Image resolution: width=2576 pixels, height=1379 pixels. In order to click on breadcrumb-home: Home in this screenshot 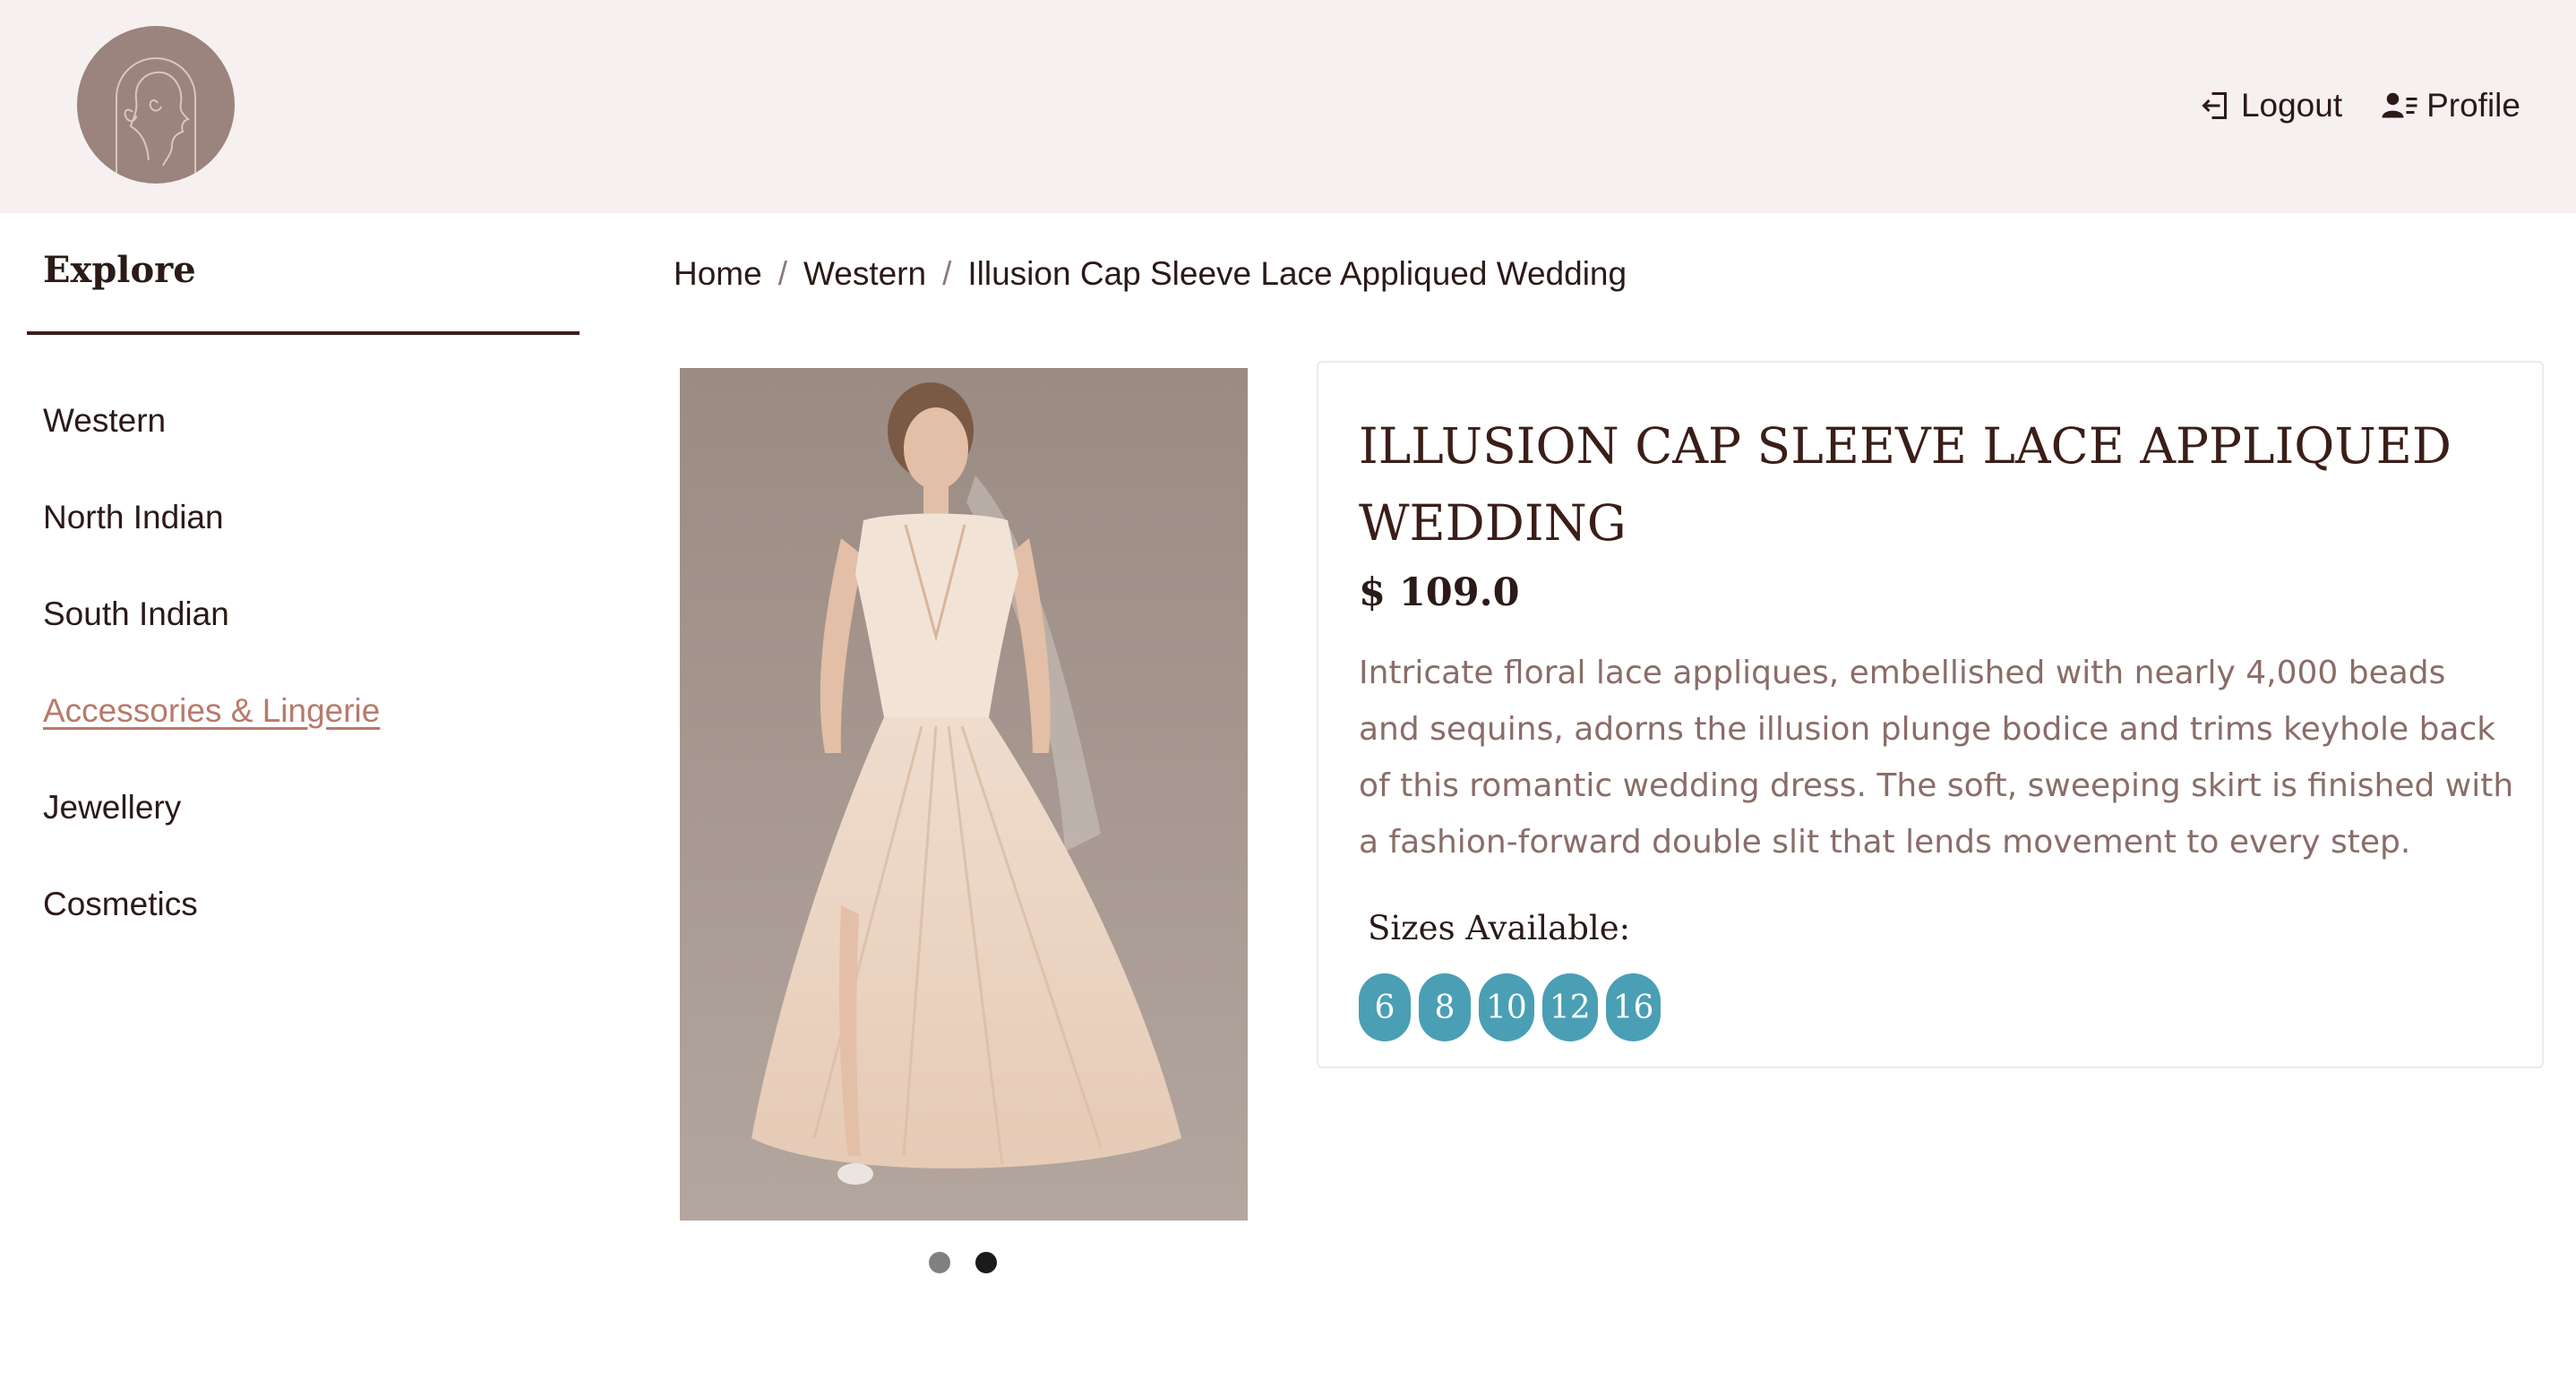, I will do `click(718, 274)`.